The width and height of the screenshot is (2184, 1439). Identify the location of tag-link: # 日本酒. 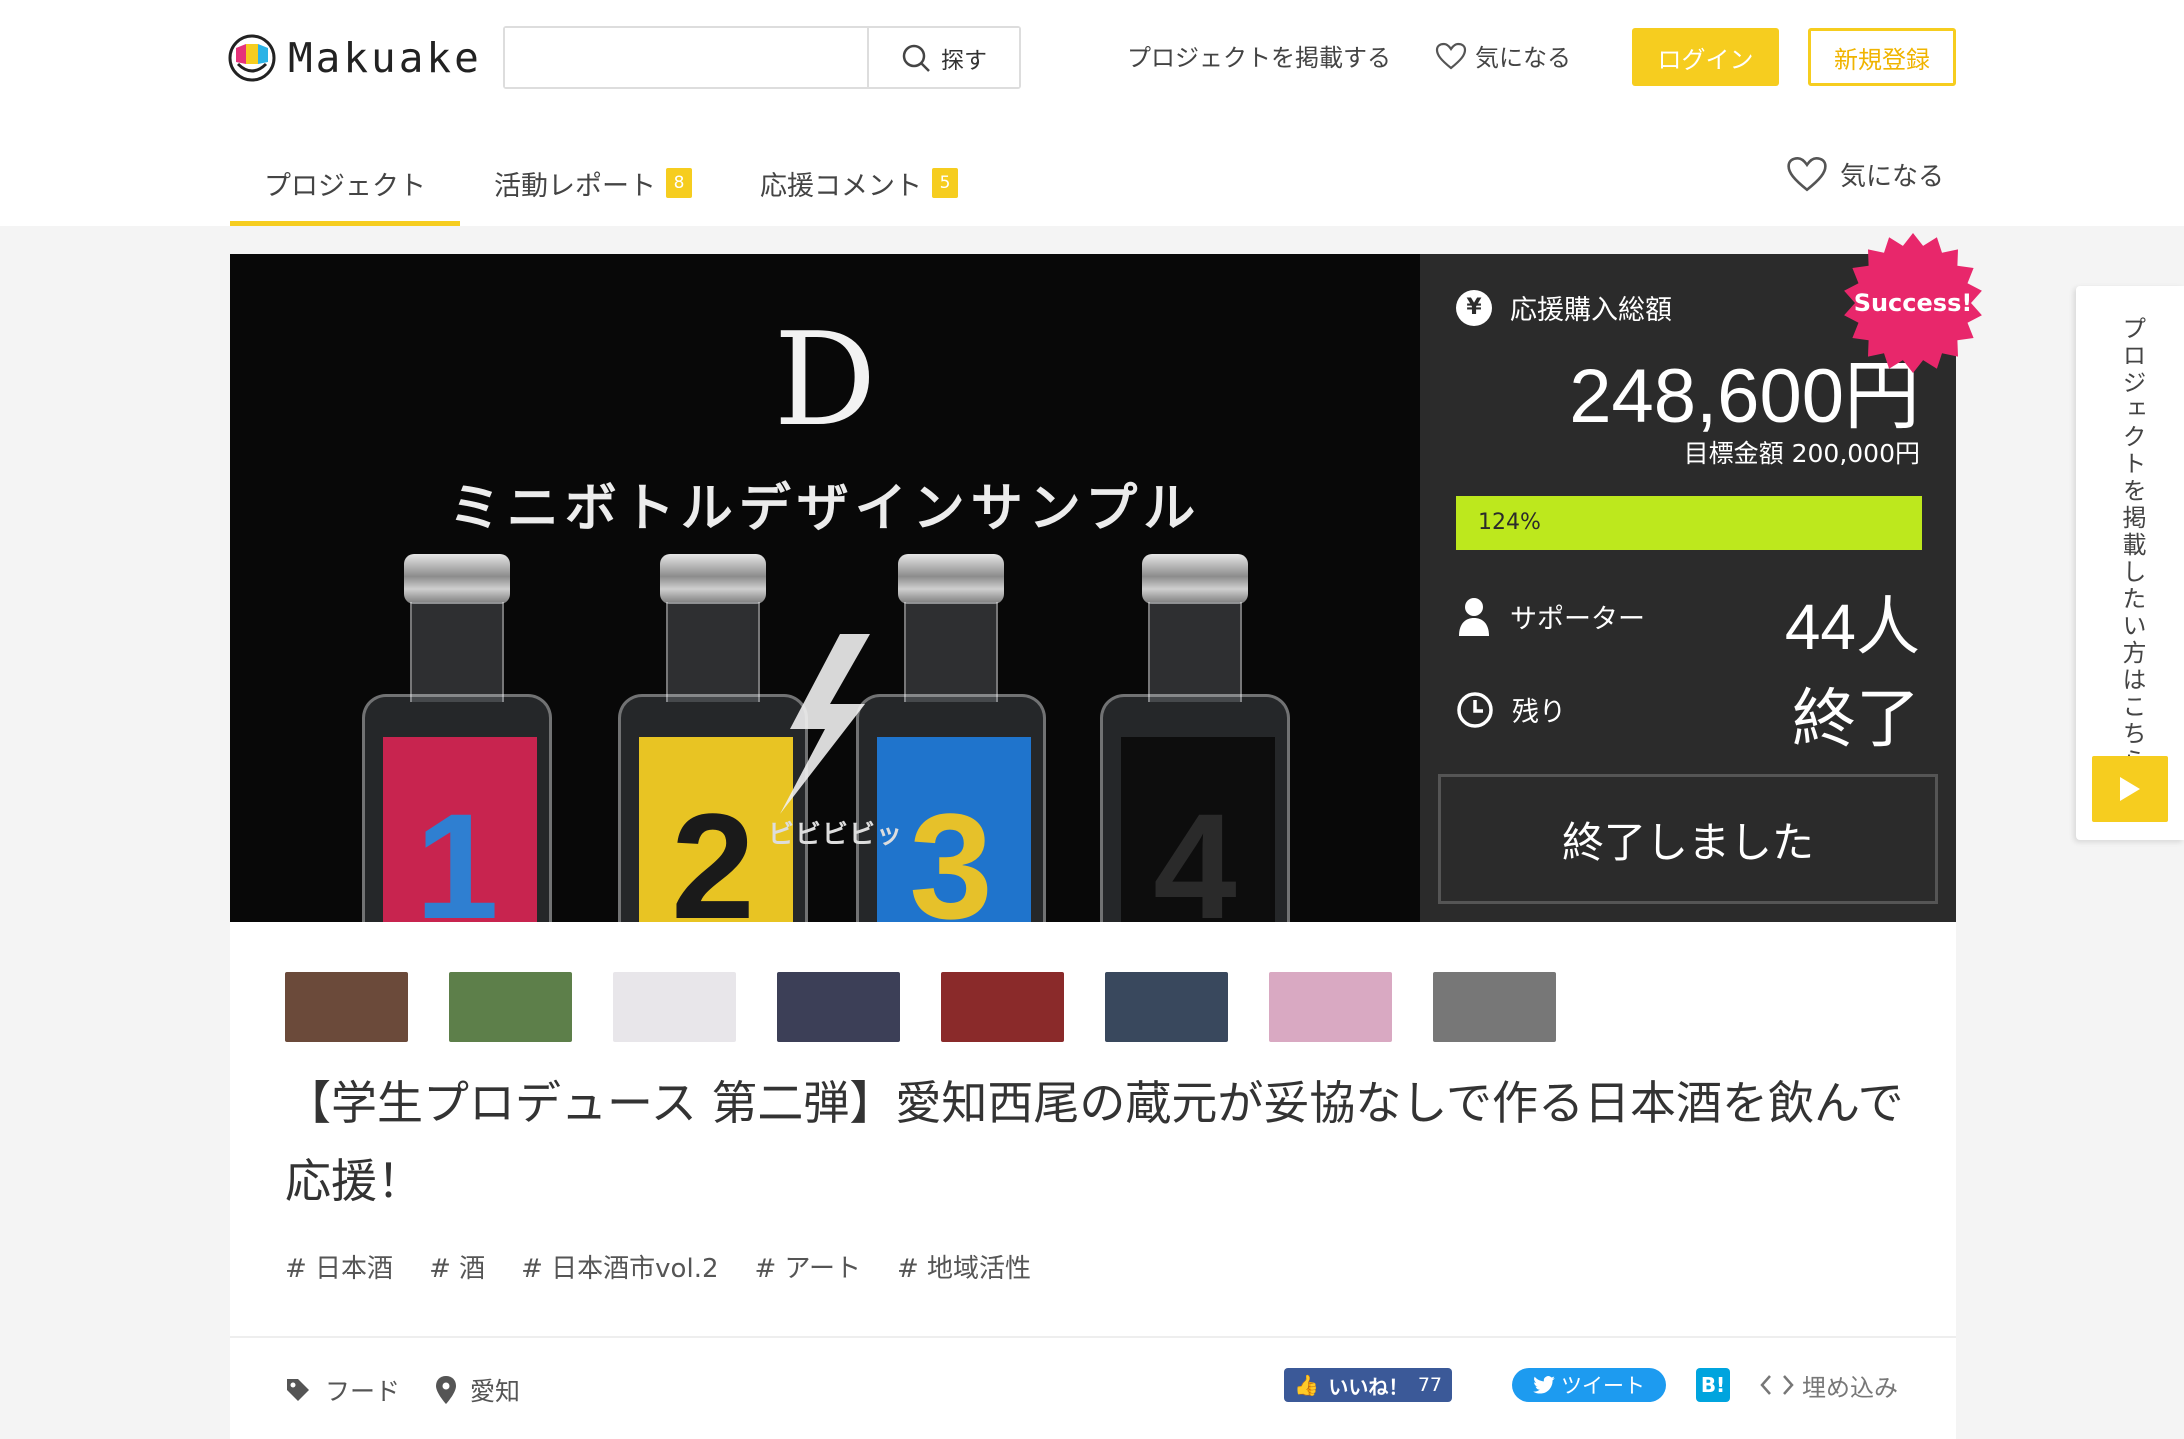
(339, 1266).